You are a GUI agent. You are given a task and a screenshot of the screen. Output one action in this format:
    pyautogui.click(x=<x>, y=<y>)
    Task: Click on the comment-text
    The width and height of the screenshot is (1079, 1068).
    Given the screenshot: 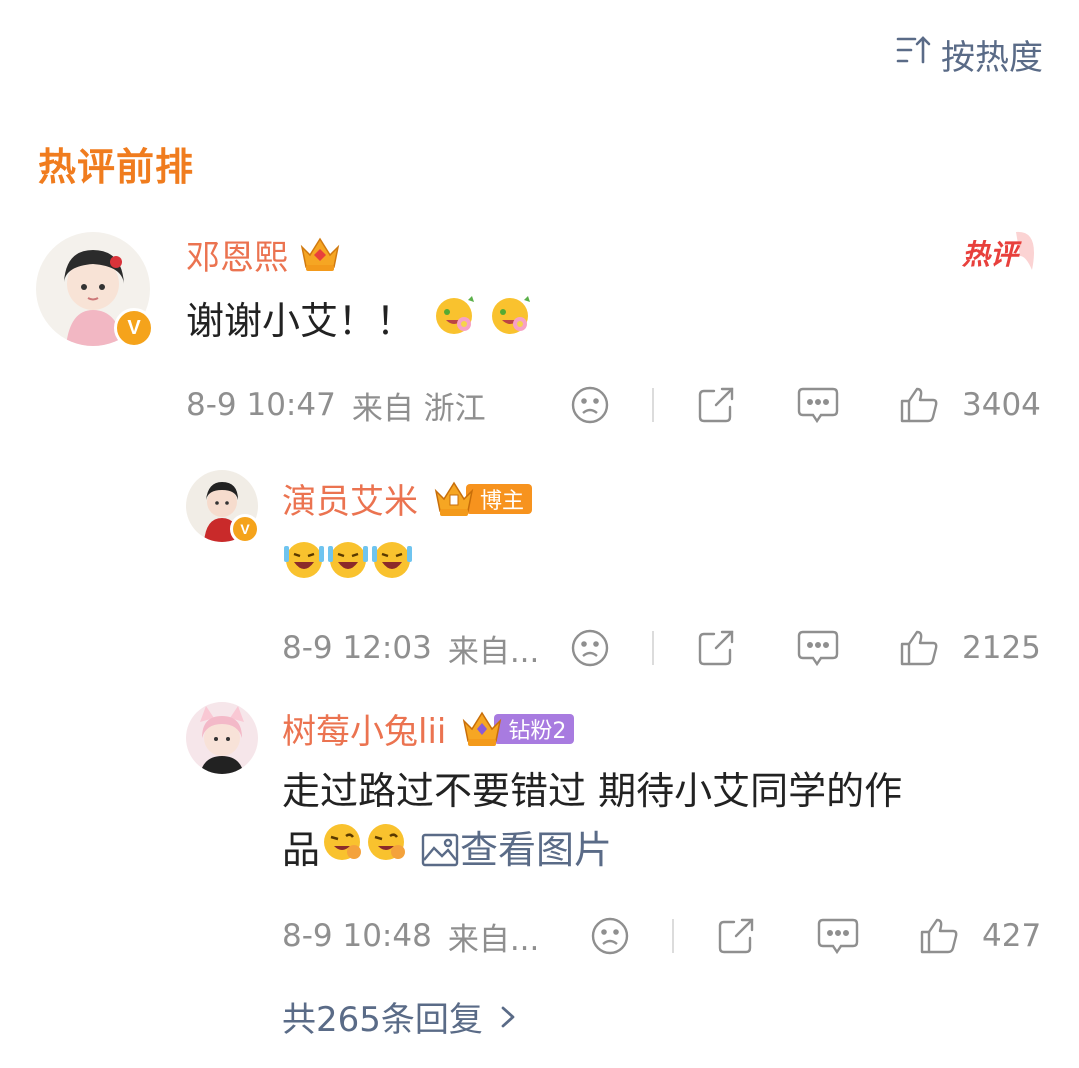 What is the action you would take?
    pyautogui.click(x=348, y=562)
    